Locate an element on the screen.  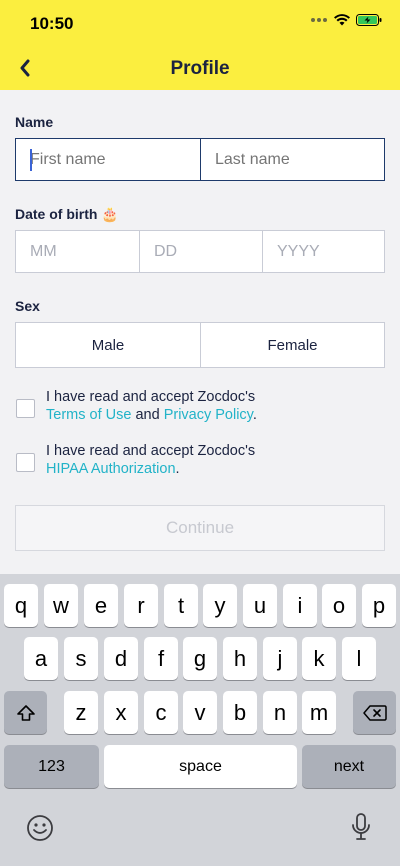
key-t: t is located at coordinates (181, 605).